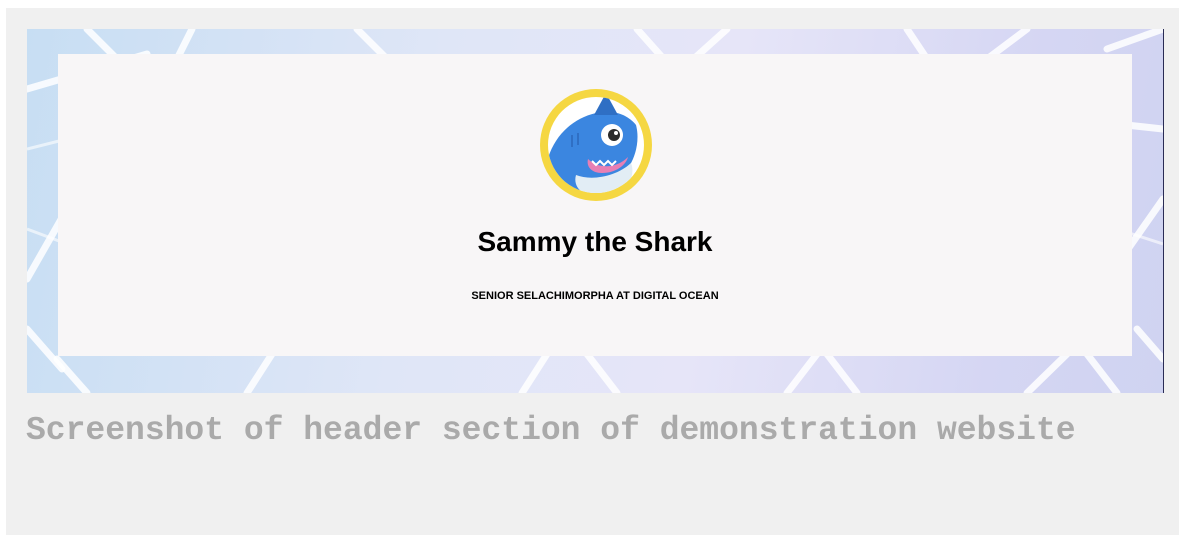  Describe the element at coordinates (596, 145) in the screenshot. I see `shark-mascot-icon` at that location.